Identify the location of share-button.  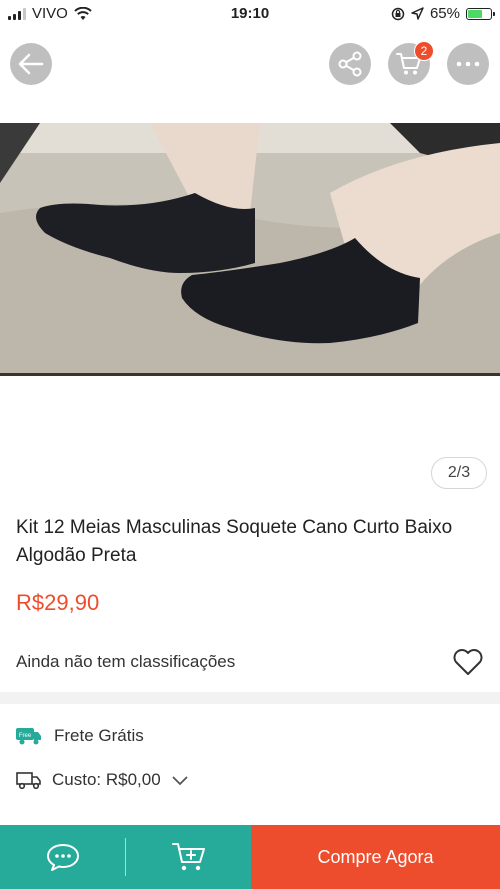
(350, 64).